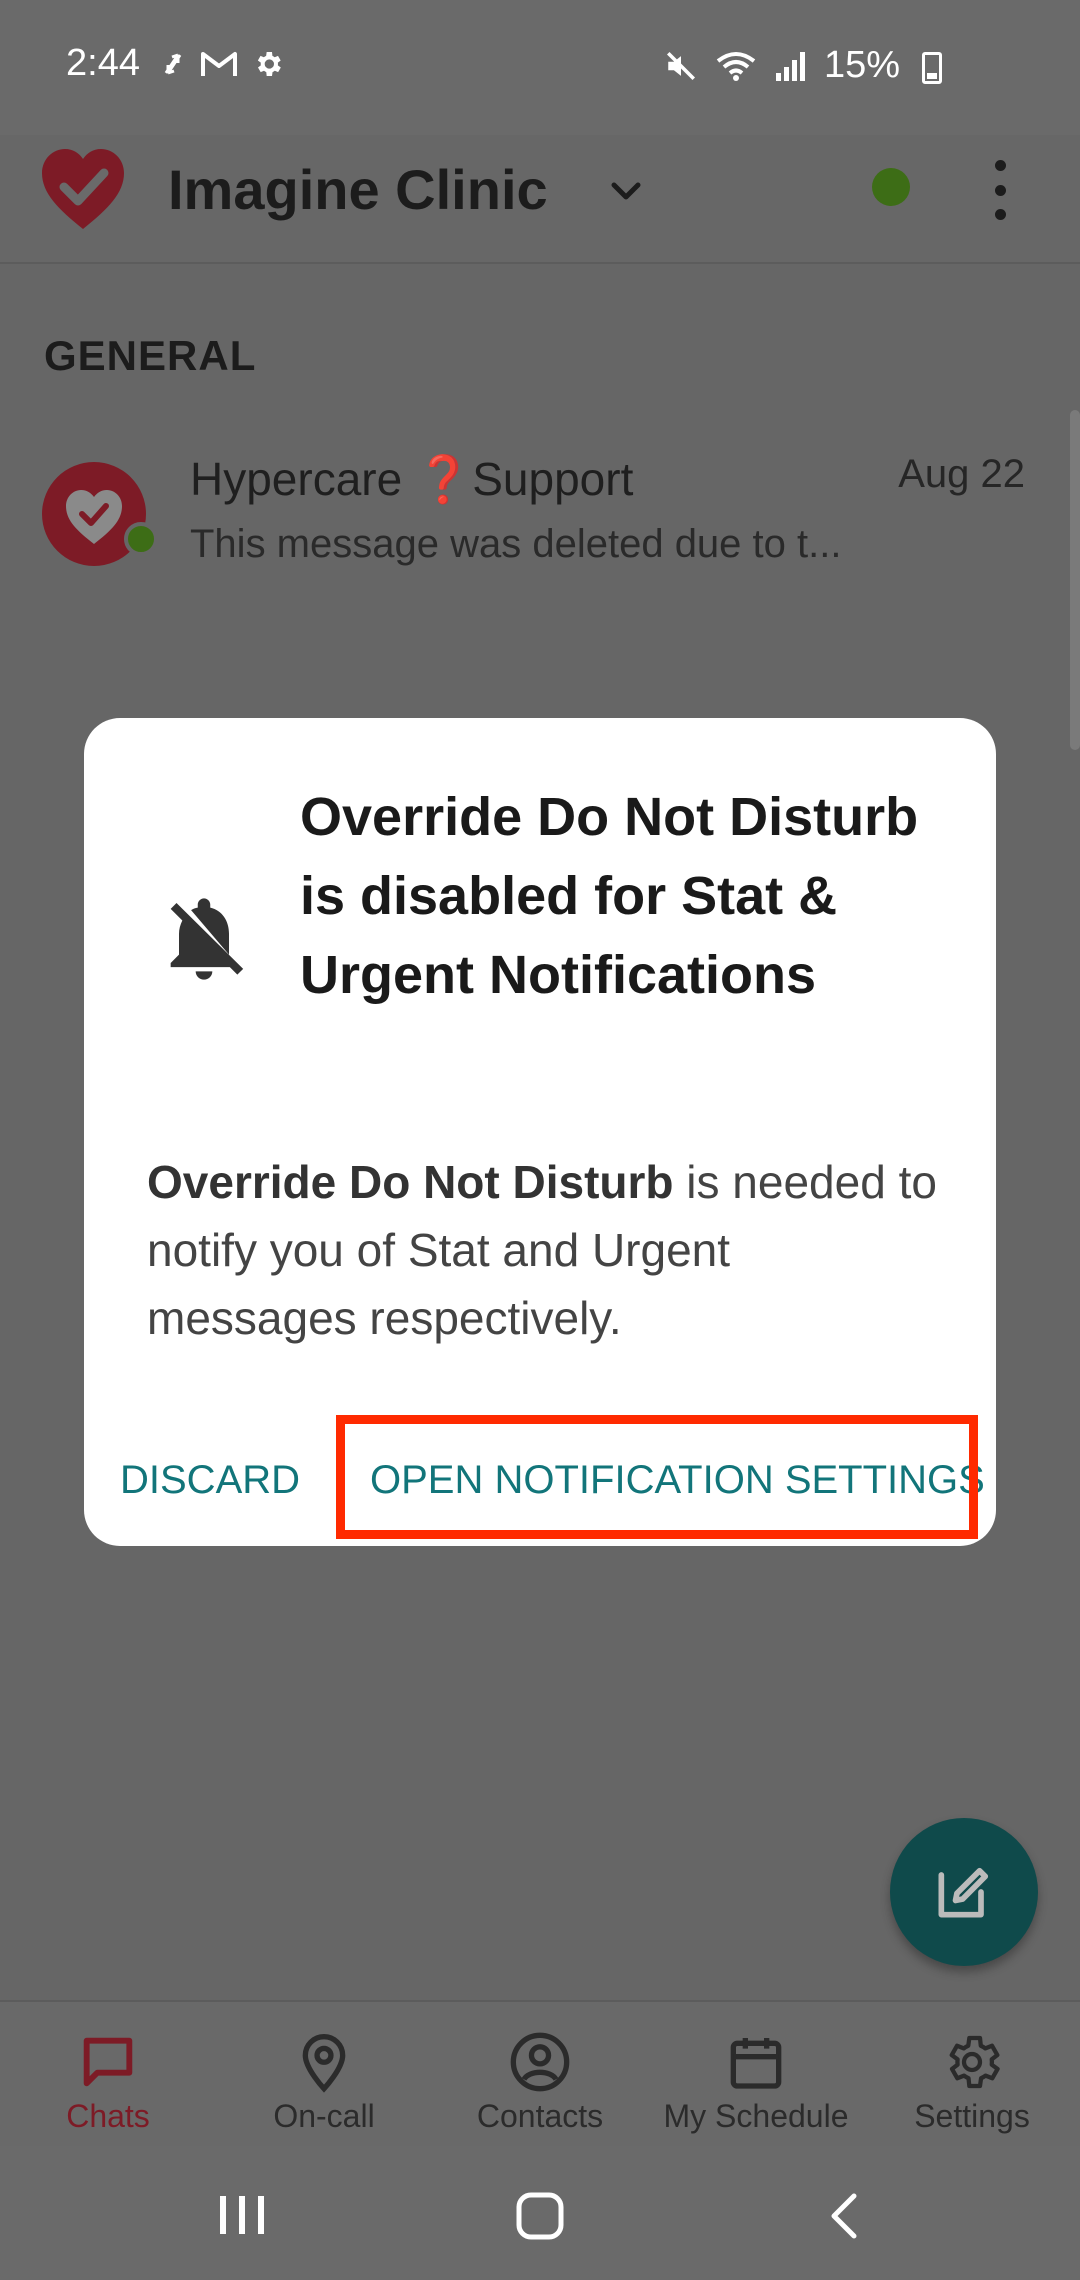 This screenshot has width=1080, height=2280. Describe the element at coordinates (207, 939) in the screenshot. I see `bell-off-icon` at that location.